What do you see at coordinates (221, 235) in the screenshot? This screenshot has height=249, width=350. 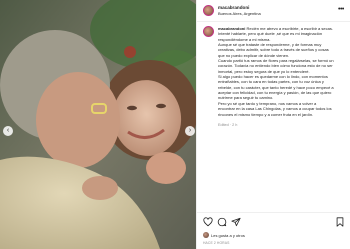 I see `likes-prefix: Les gusta a` at bounding box center [221, 235].